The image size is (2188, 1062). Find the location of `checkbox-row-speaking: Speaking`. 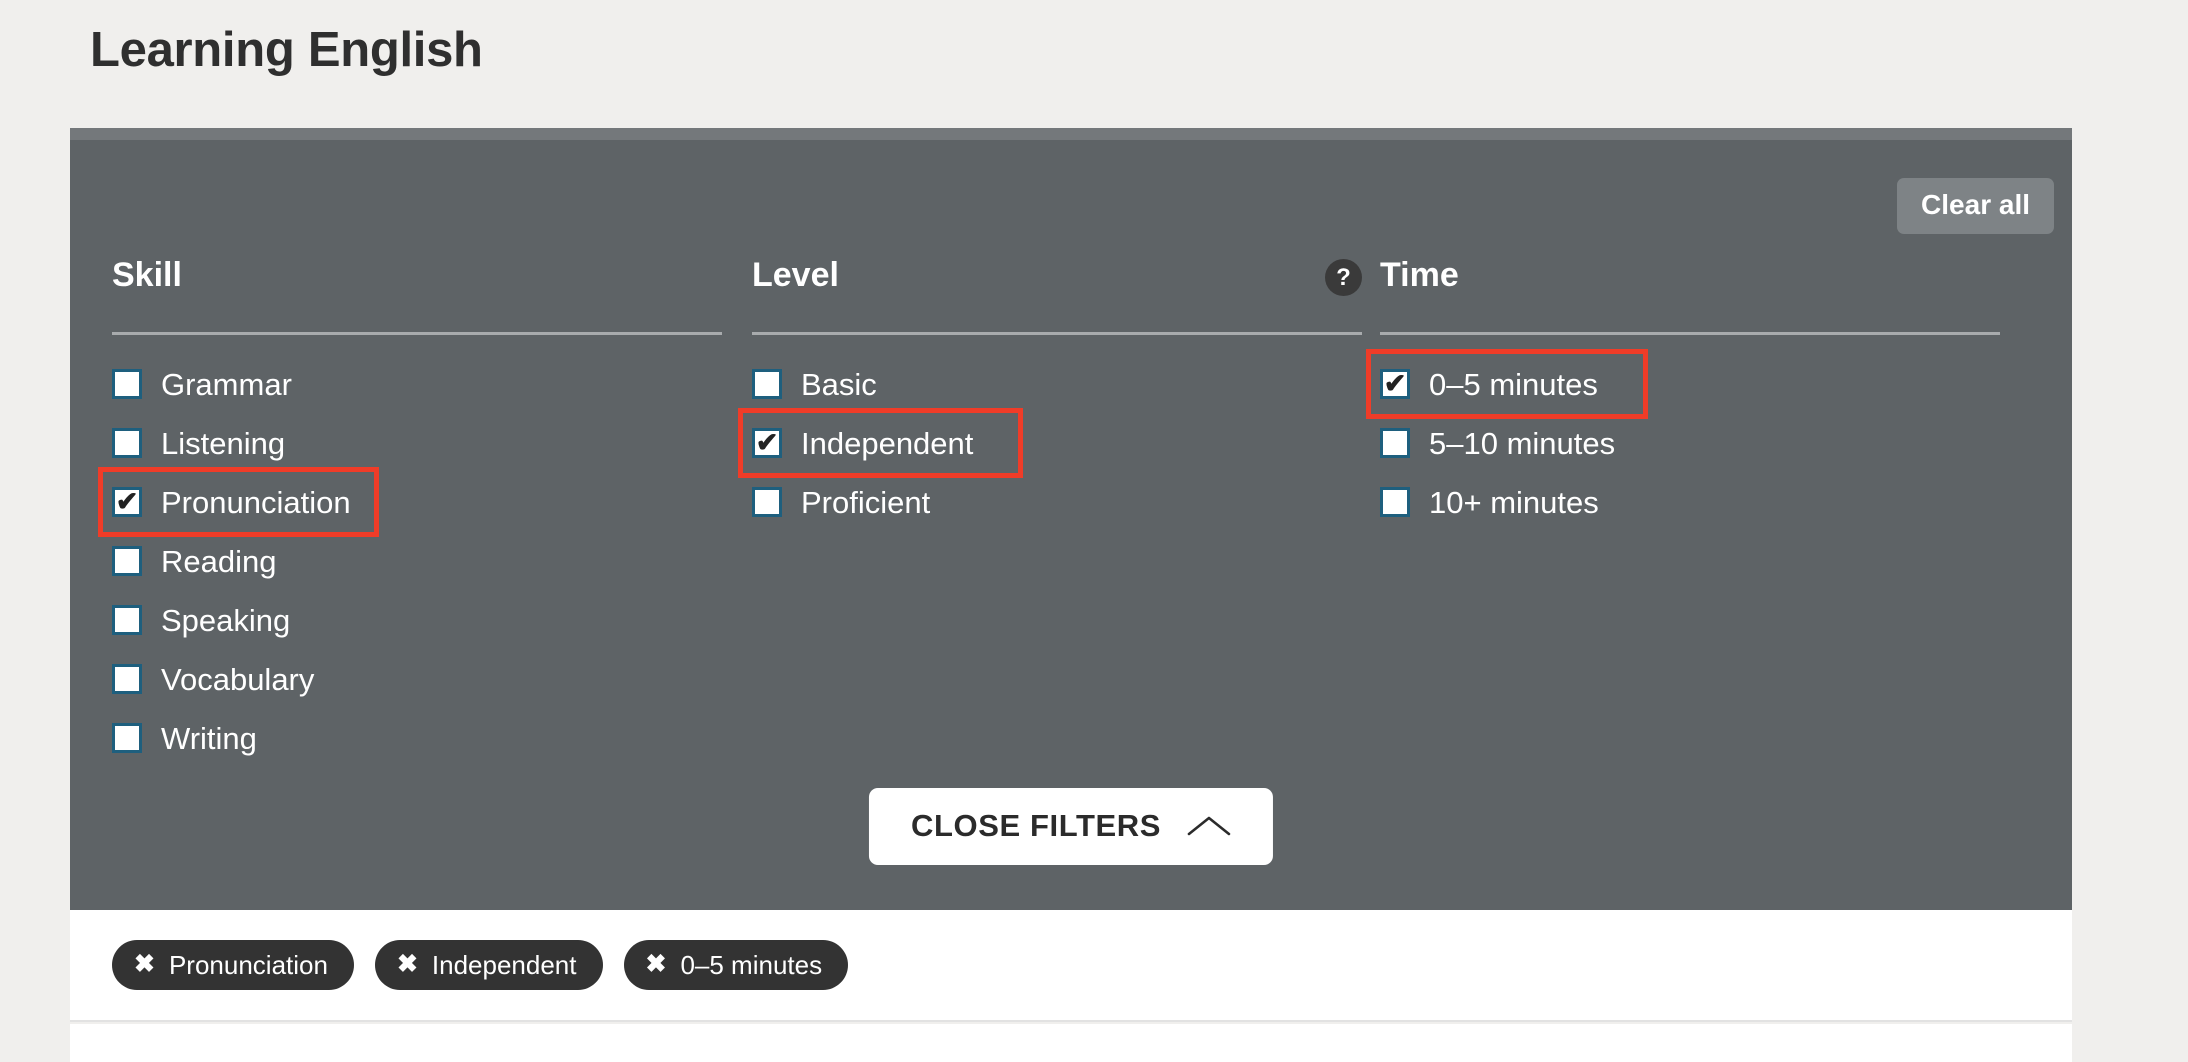

checkbox-row-speaking: Speaking is located at coordinates (208, 620).